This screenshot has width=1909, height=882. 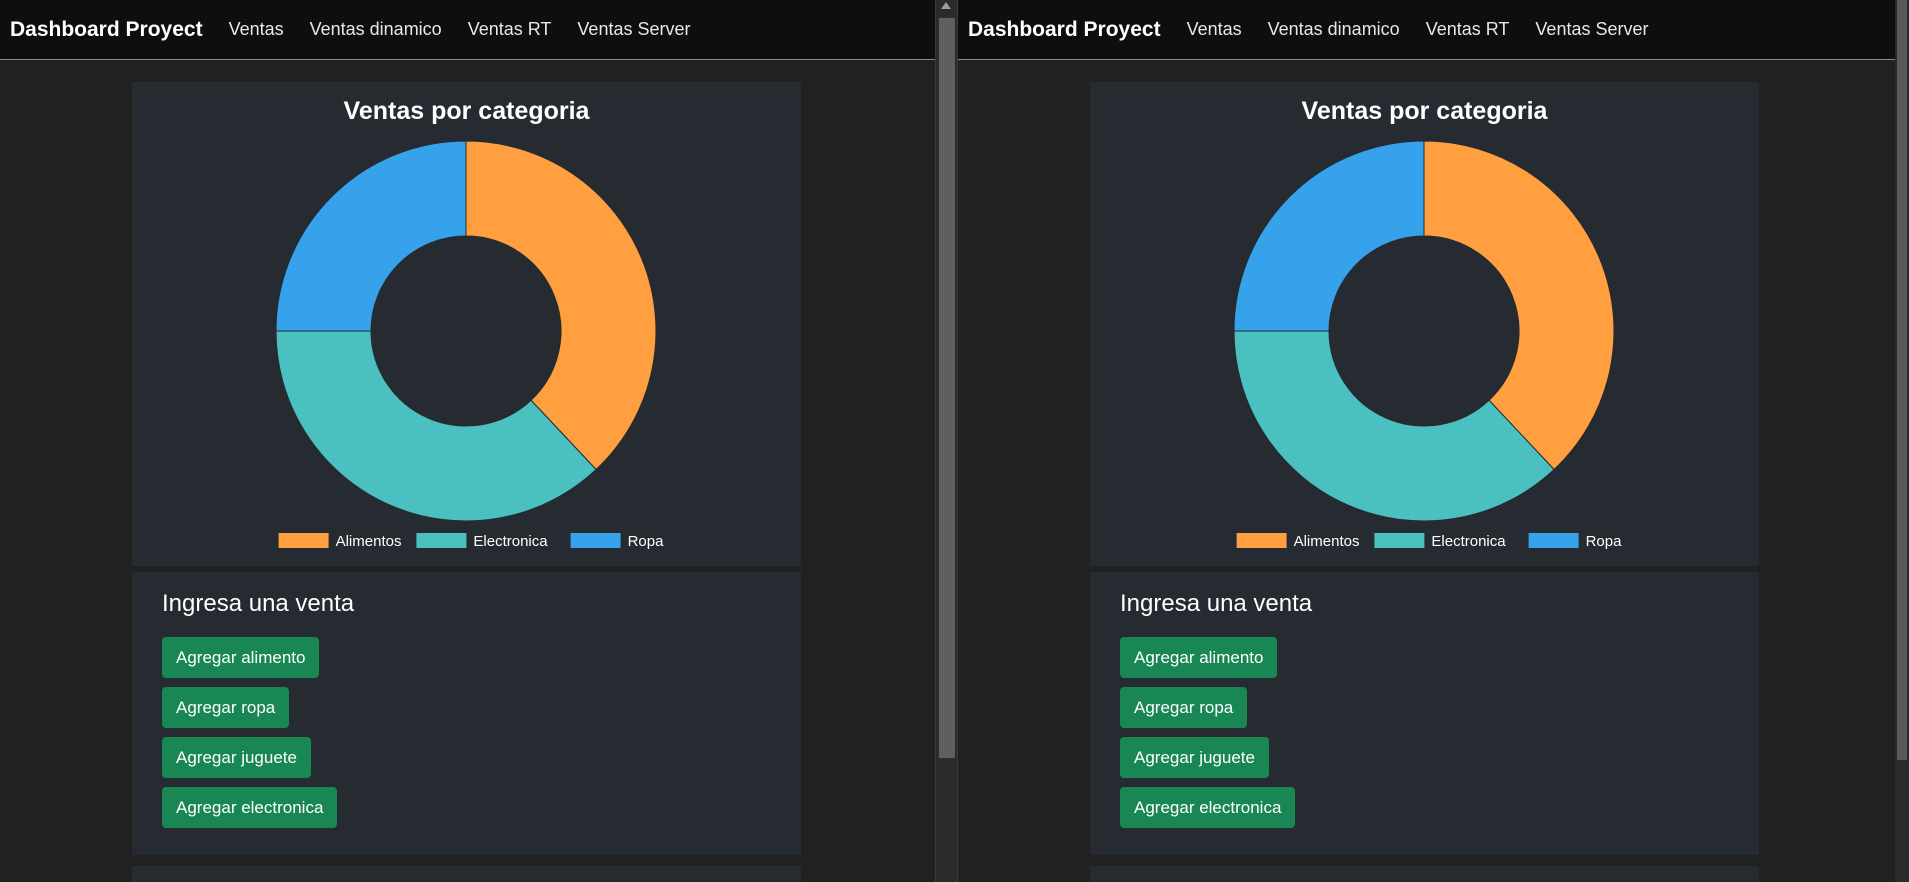 What do you see at coordinates (946, 5) in the screenshot?
I see `scroll-up-icon` at bounding box center [946, 5].